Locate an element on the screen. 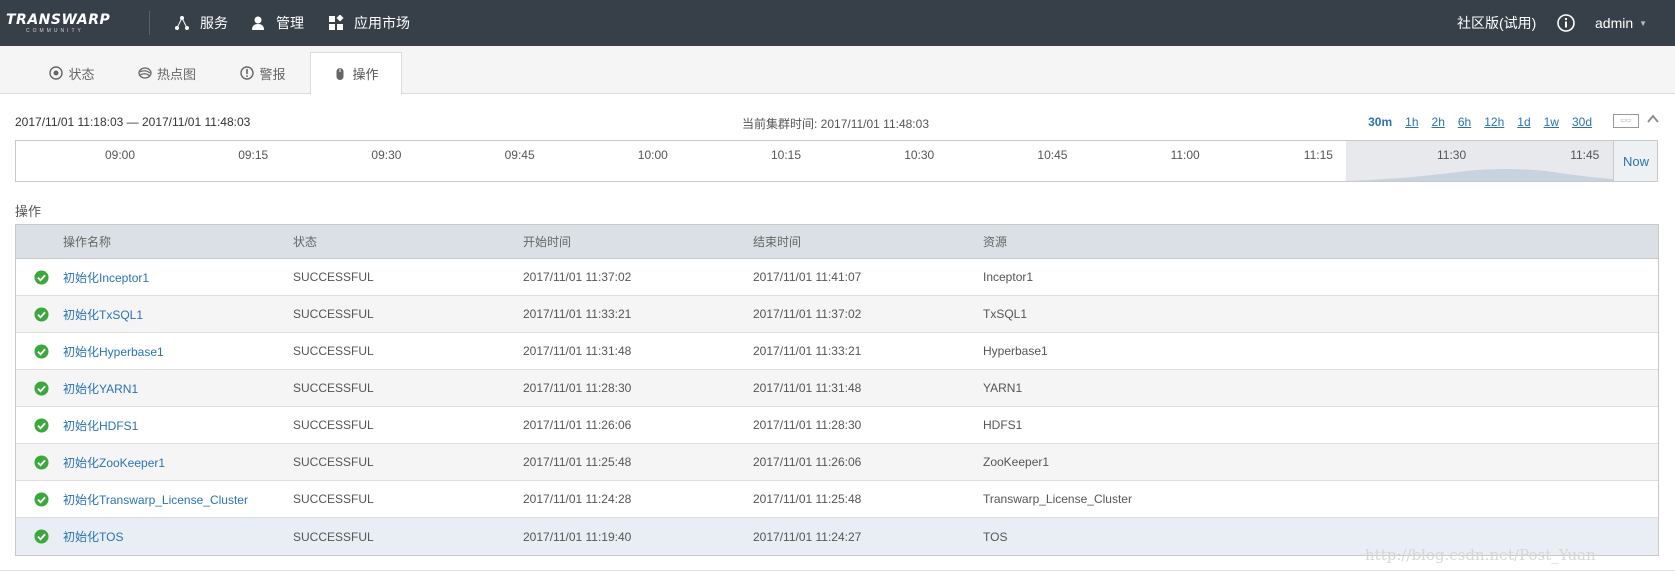  tab-operations: 操作 is located at coordinates (356, 73).